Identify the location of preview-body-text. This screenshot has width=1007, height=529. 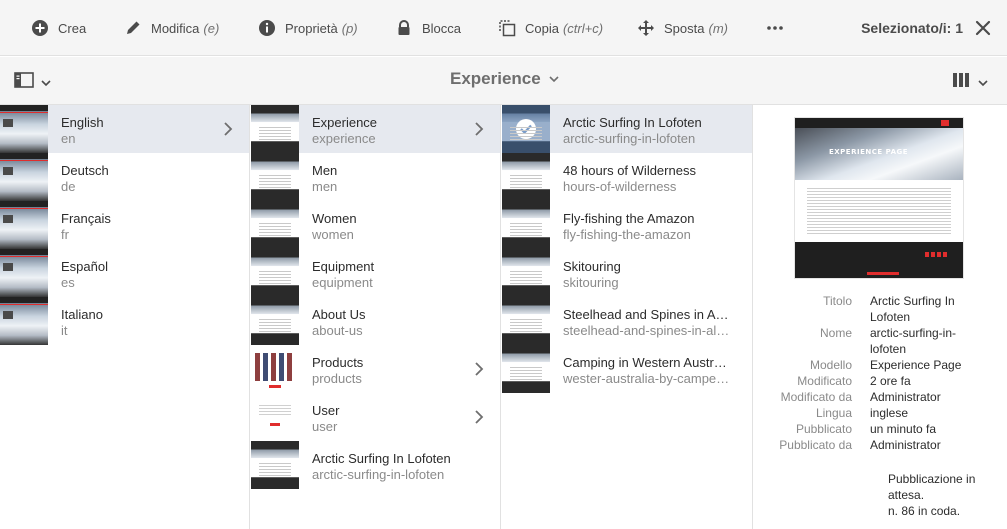
(879, 212).